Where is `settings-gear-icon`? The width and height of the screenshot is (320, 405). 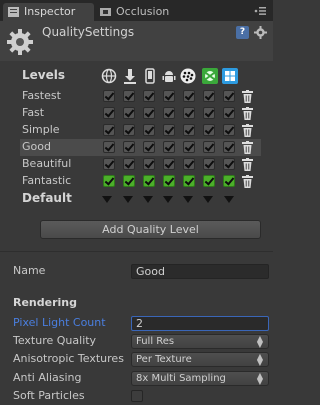
settings-gear-icon is located at coordinates (260, 32).